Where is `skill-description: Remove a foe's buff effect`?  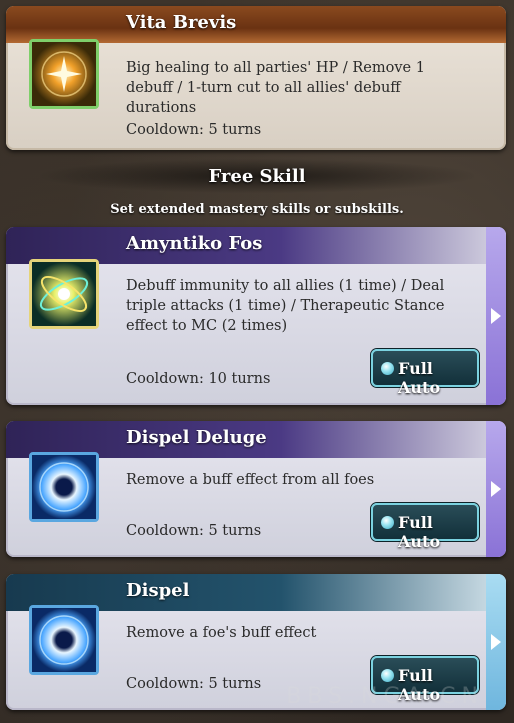 skill-description: Remove a foe's buff effect is located at coordinates (221, 633).